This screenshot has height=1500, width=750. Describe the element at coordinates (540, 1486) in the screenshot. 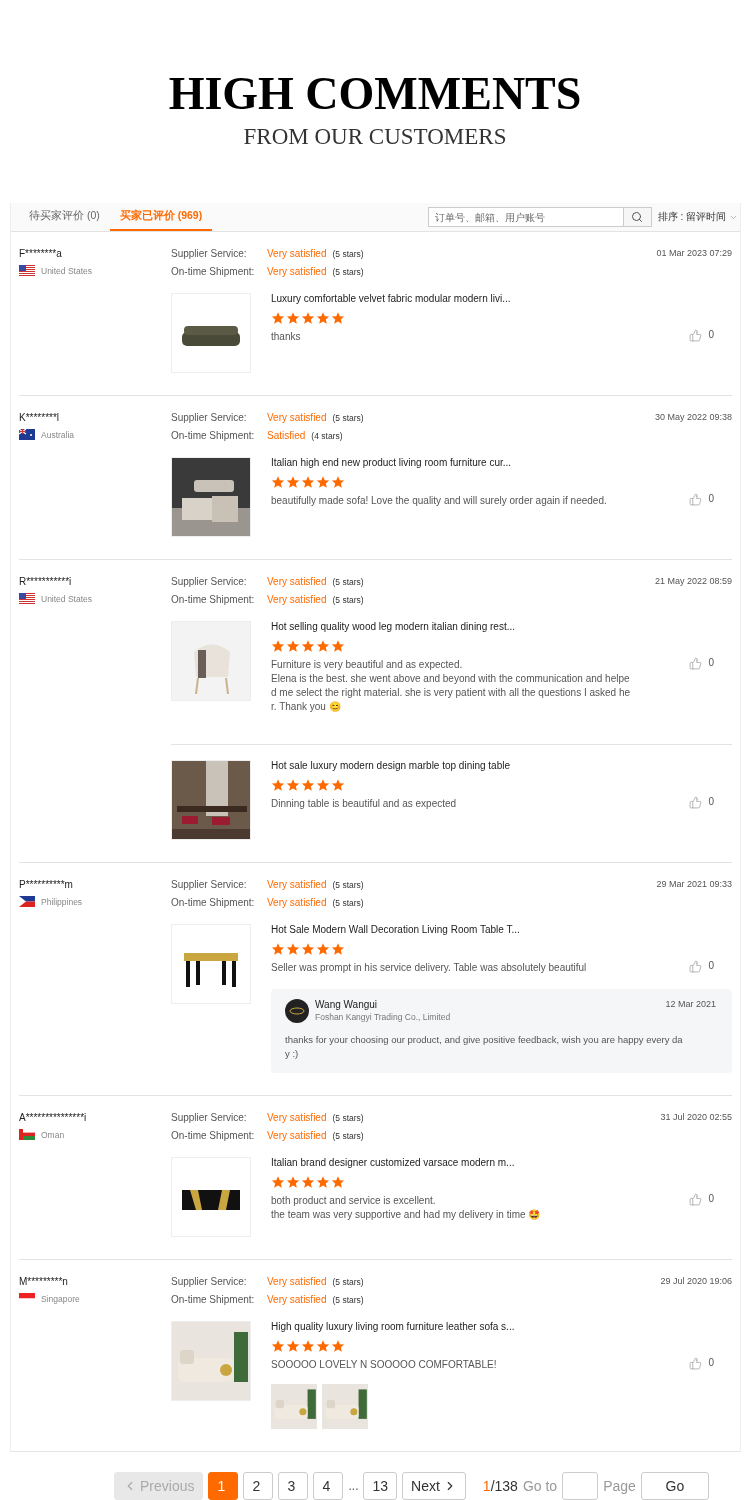

I see `go-to-label: Go to` at that location.